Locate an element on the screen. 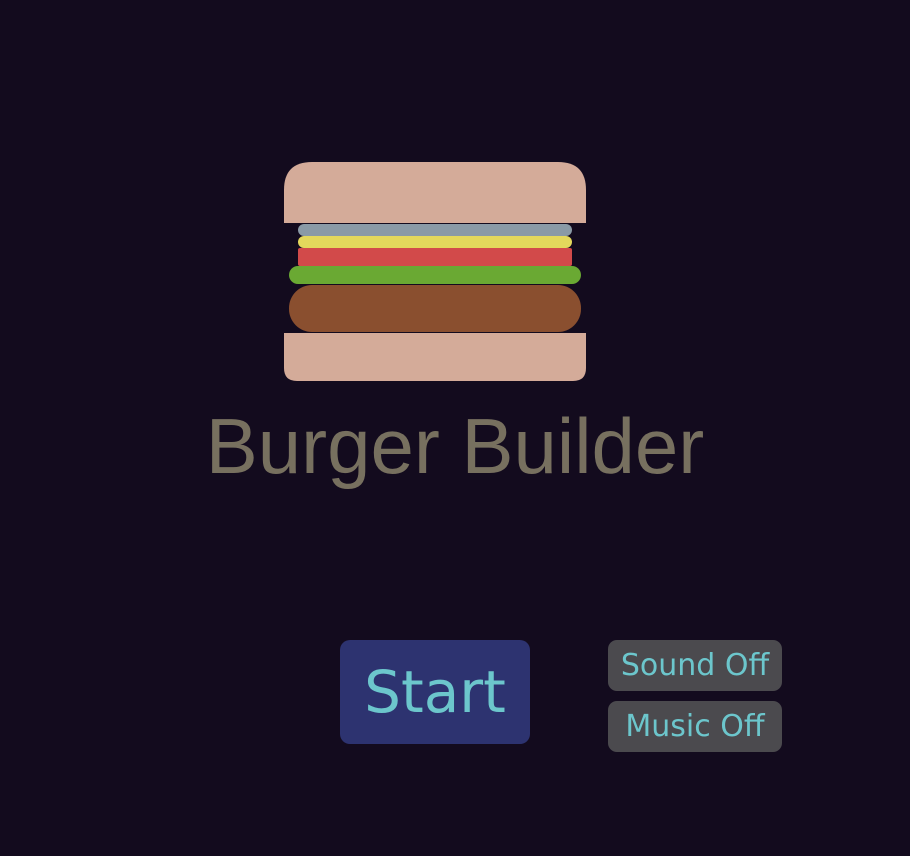  top-bun is located at coordinates (435, 192).